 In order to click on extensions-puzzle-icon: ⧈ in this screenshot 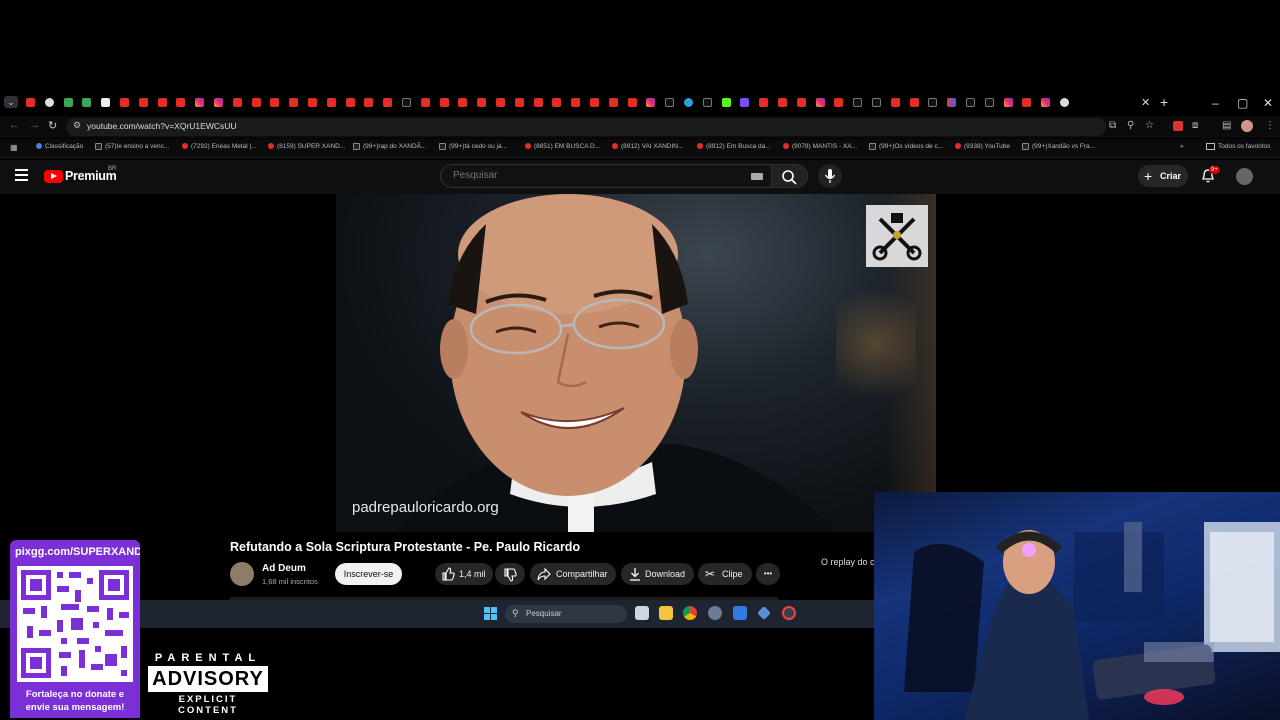, I will do `click(1195, 125)`.